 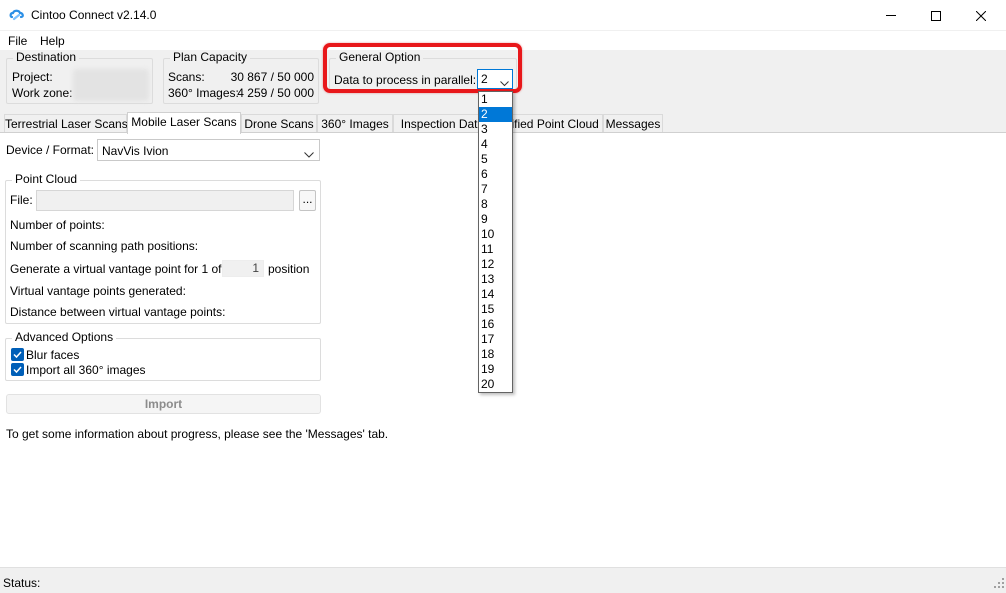 What do you see at coordinates (32, 77) in the screenshot?
I see `project-label: Project:` at bounding box center [32, 77].